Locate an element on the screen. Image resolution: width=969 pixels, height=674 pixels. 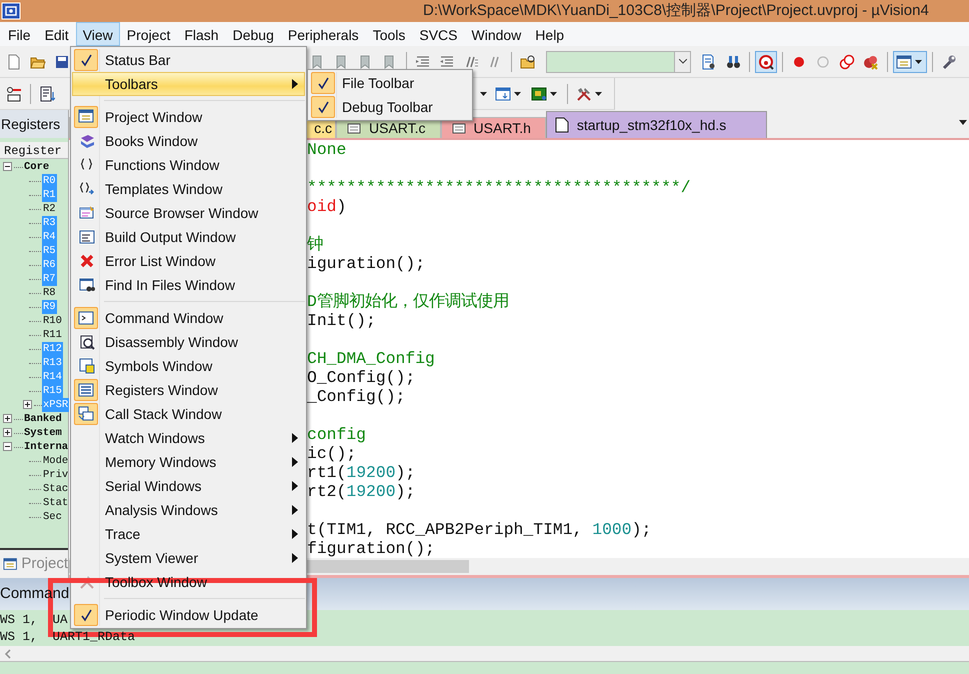
menu-item: Analysis Windows is located at coordinates (188, 510).